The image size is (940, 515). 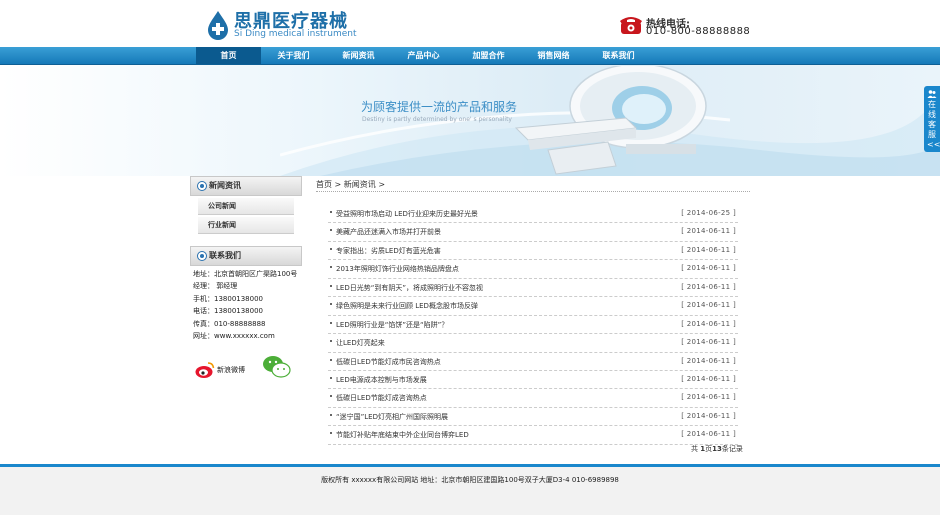 I want to click on main-nav: 首页 关于我们 新闻资讯 产品中心 加盟合作 销售网络 联系我们, so click(x=470, y=56).